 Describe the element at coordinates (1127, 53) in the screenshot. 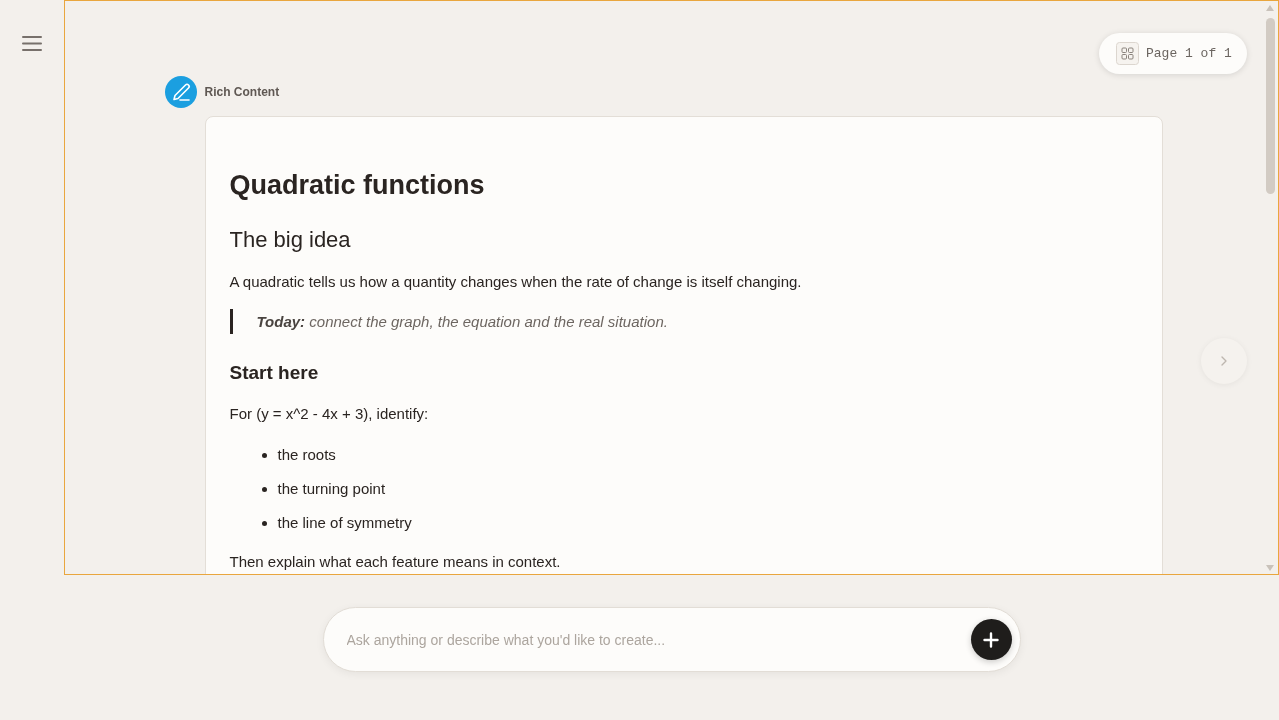

I see `grid-icon` at that location.